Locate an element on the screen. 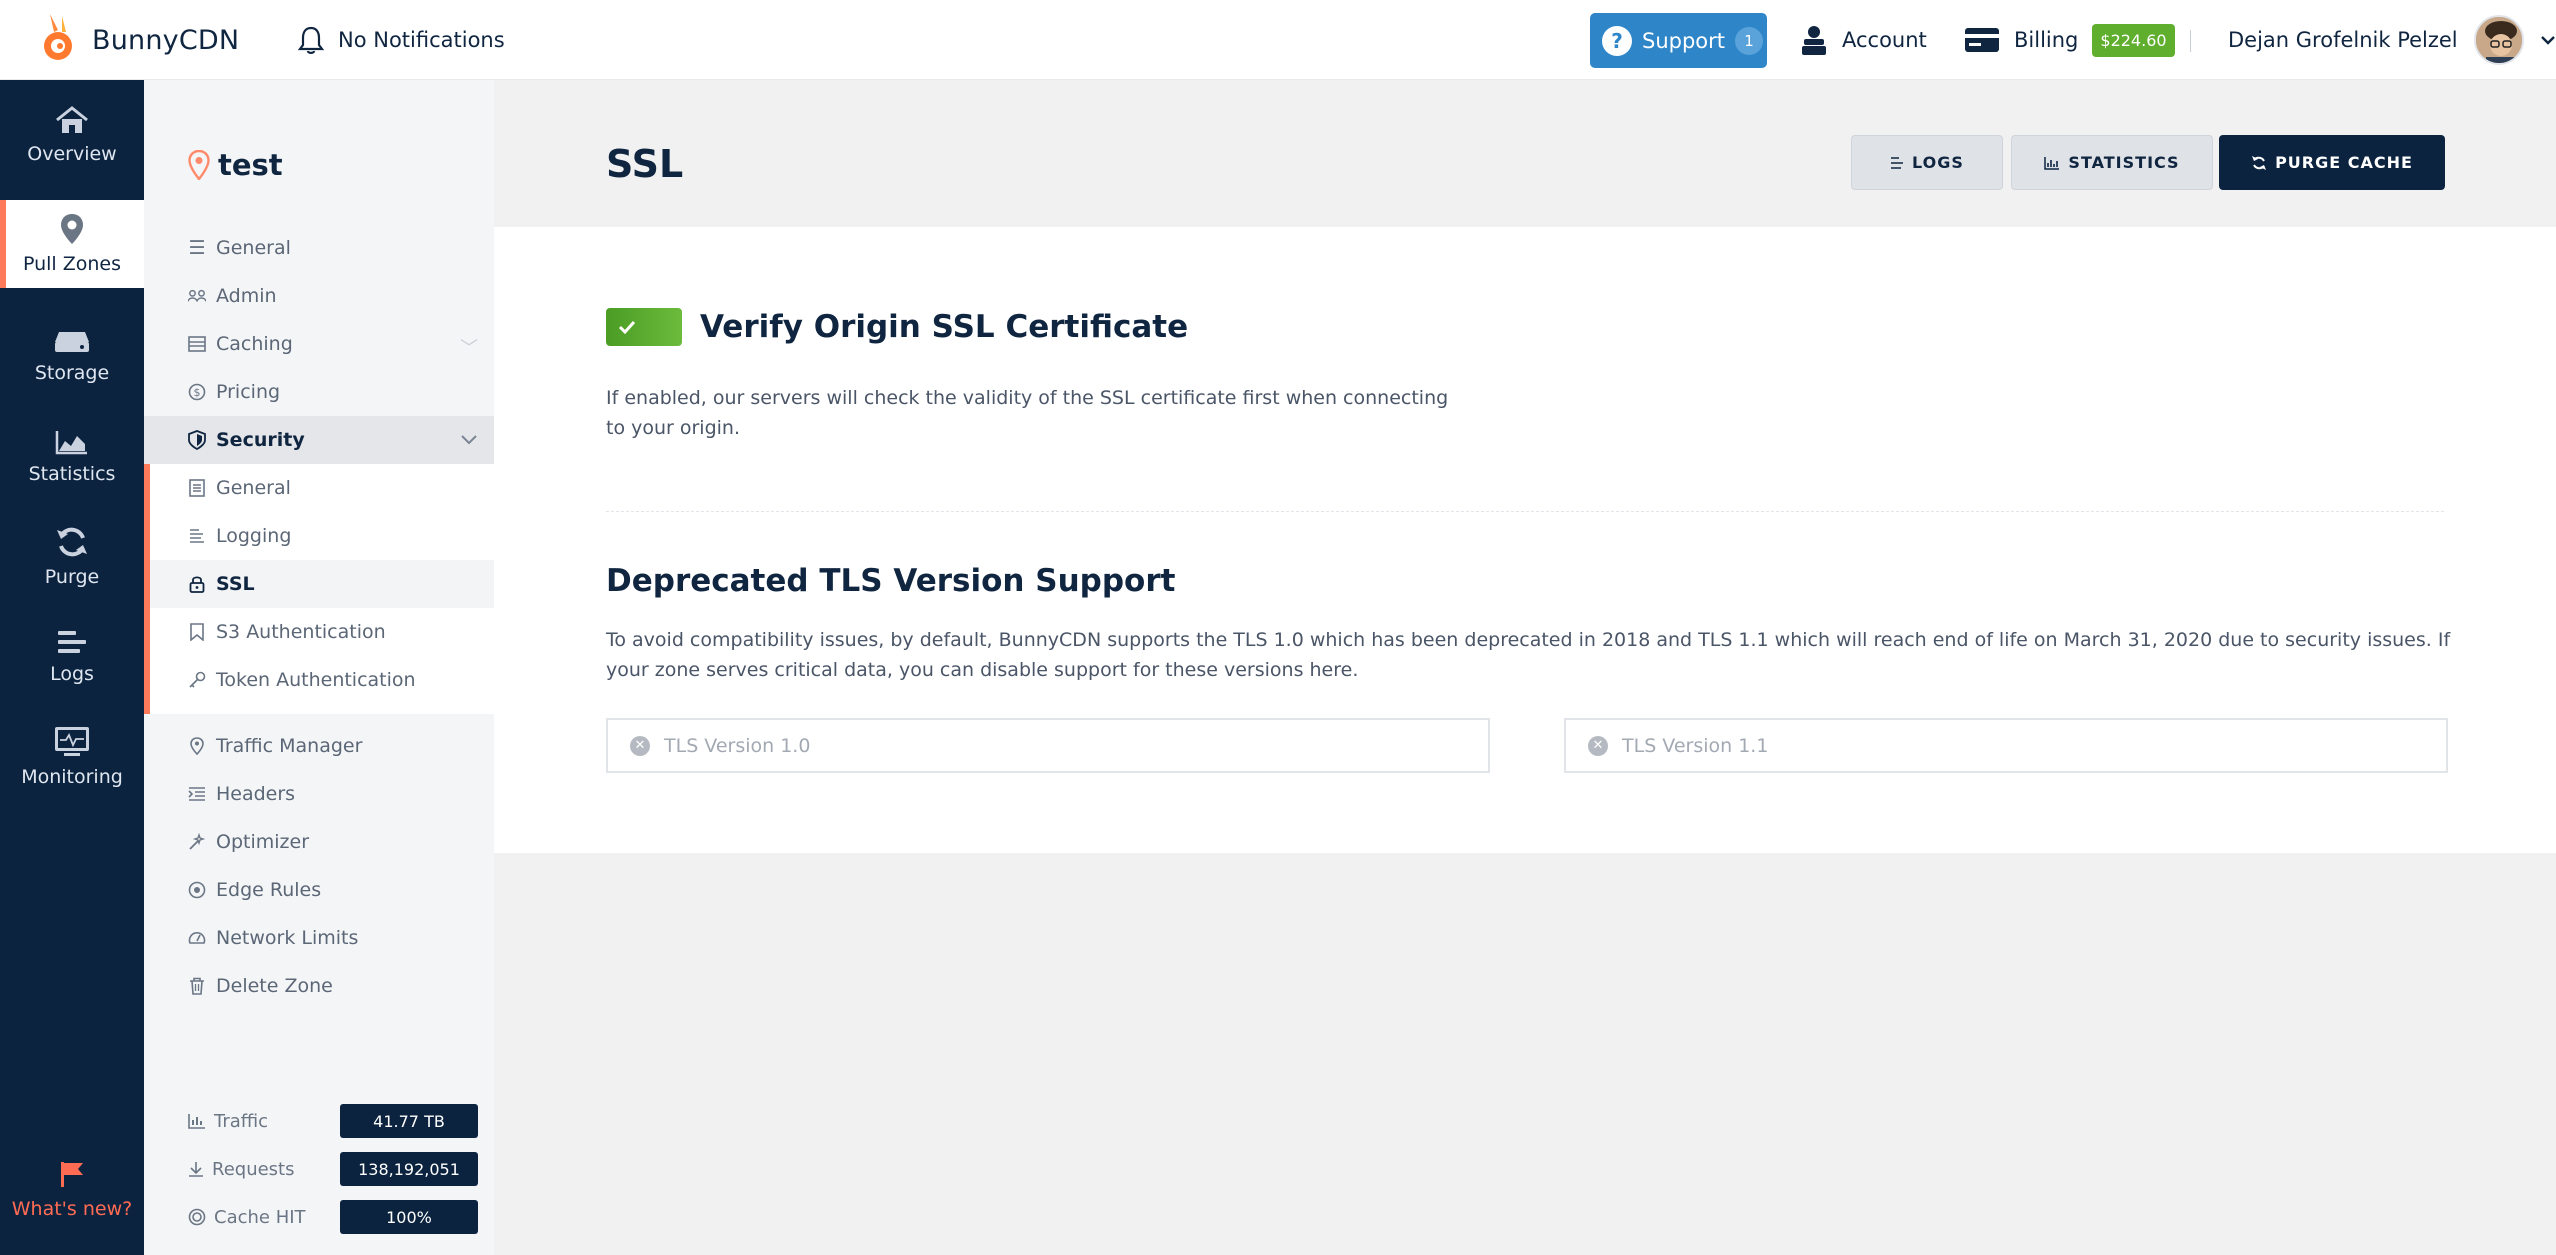 This screenshot has height=1255, width=2556. checkmark-icon is located at coordinates (627, 327).